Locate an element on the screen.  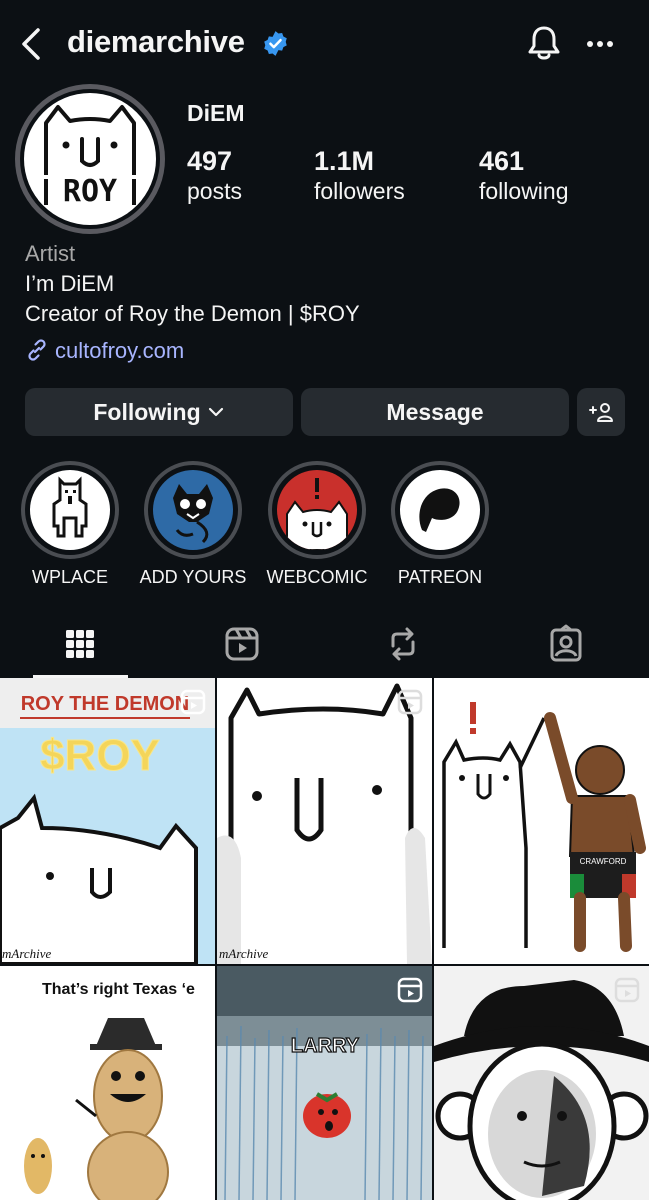
reels-icon is located at coordinates (242, 644).